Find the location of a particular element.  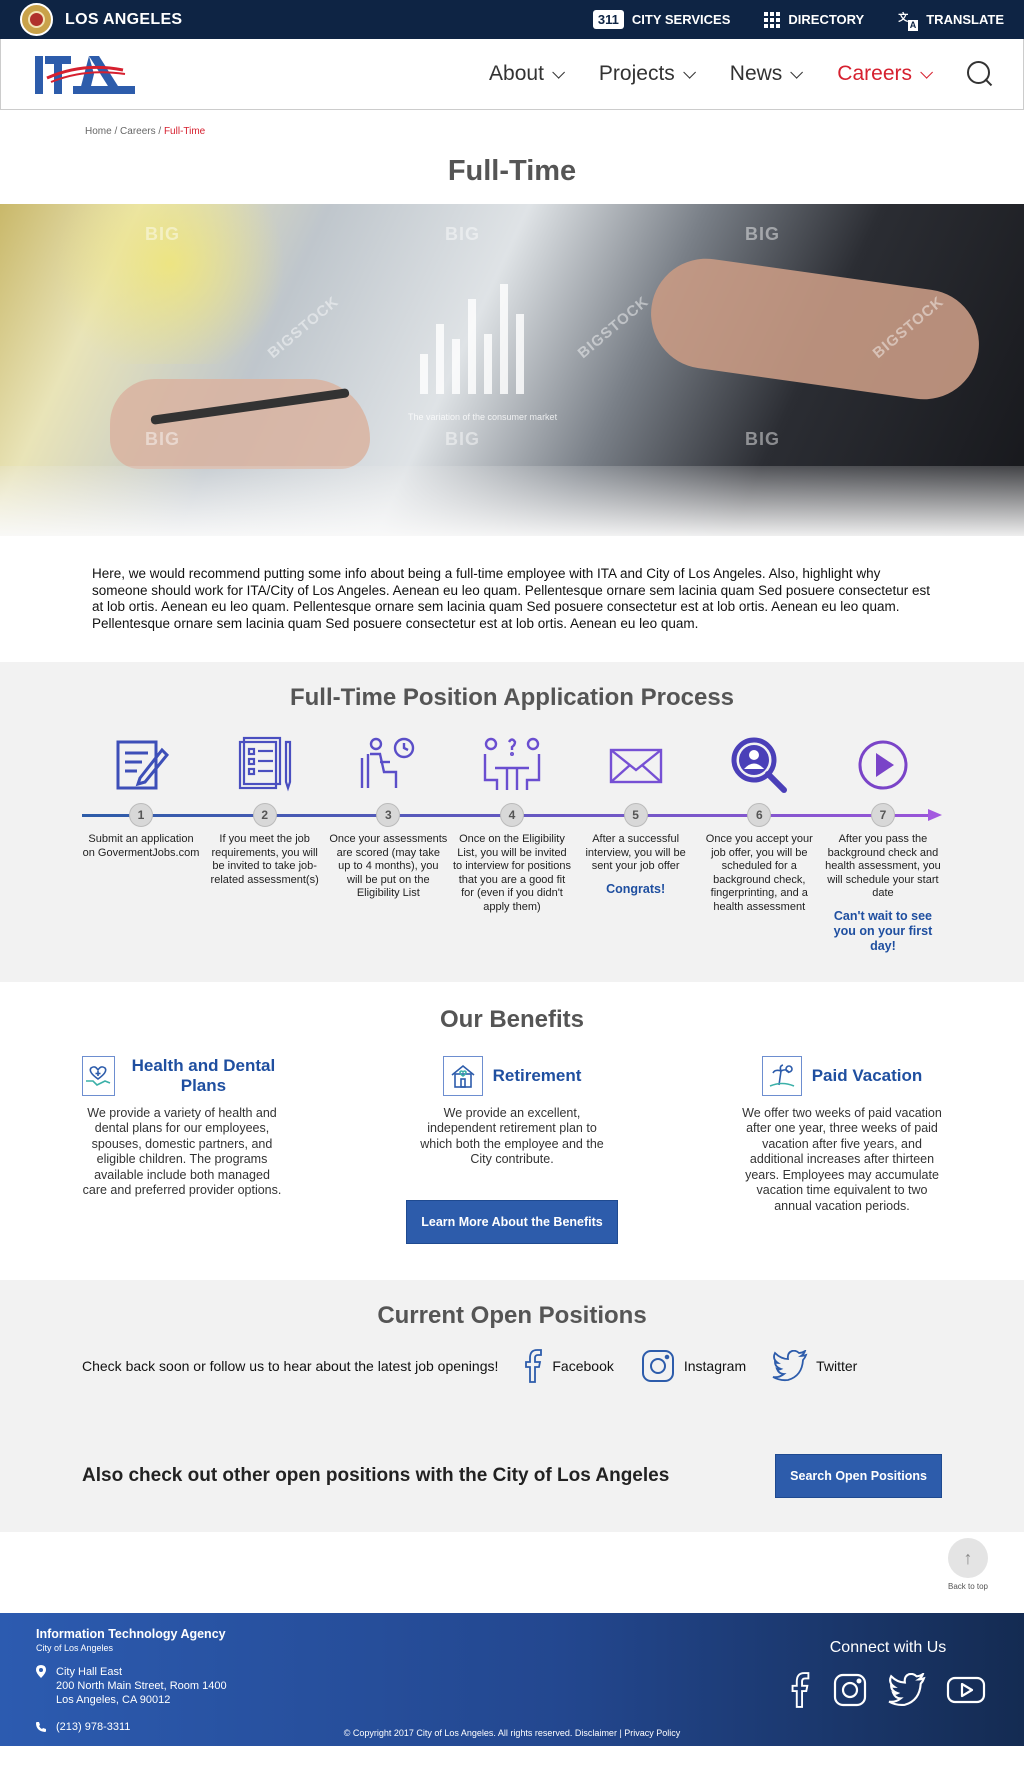

footer-addr-line: City Hall East is located at coordinates (89, 1672).